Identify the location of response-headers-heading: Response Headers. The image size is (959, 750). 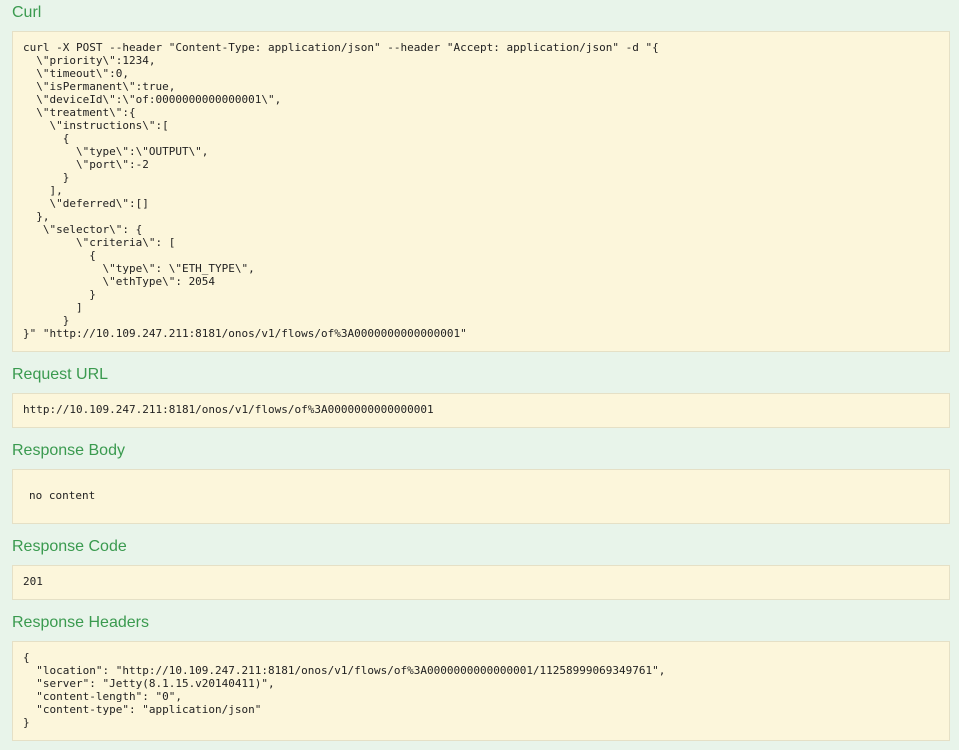
(80, 622).